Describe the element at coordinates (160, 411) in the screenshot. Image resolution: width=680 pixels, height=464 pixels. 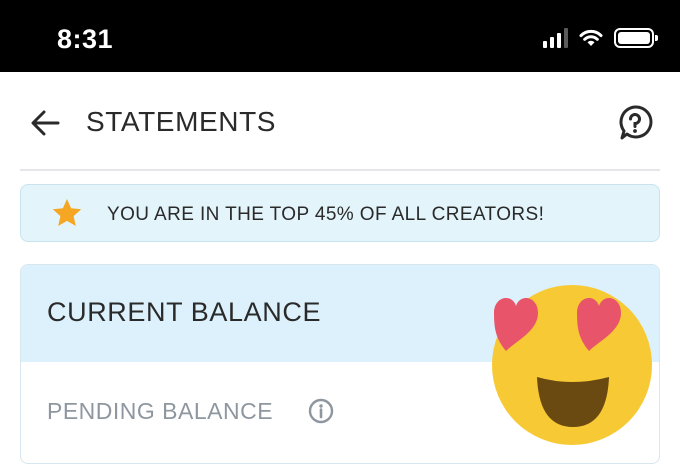
I see `pending-balance-label: PENDING BALANCE` at that location.